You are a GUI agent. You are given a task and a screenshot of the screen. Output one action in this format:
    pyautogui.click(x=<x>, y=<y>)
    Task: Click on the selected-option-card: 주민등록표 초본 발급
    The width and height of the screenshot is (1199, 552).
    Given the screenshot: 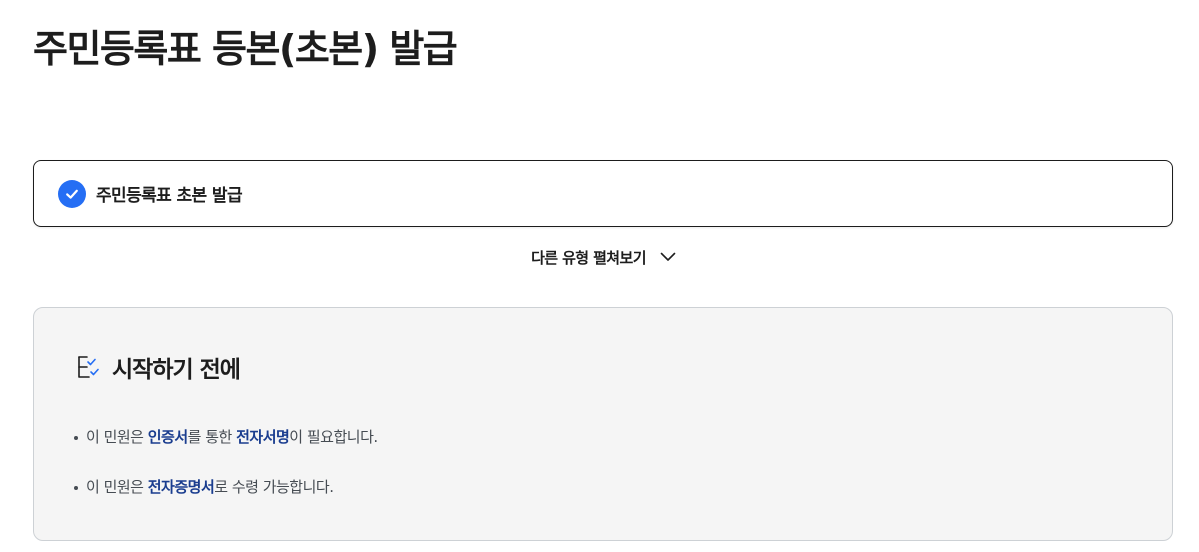 What is the action you would take?
    pyautogui.click(x=603, y=193)
    